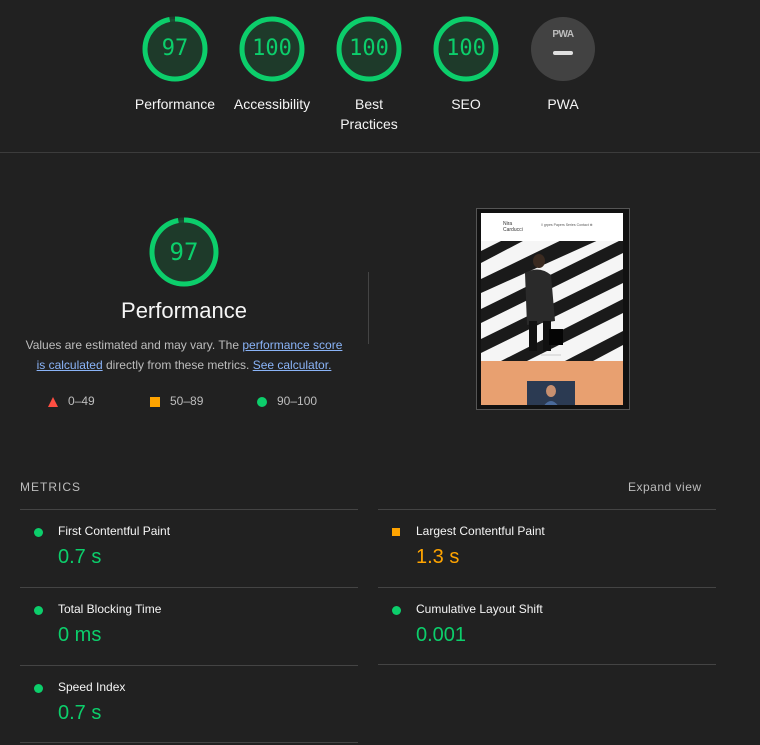 This screenshot has width=760, height=745. Describe the element at coordinates (110, 609) in the screenshot. I see `metric-name: Total Blocking Time` at that location.